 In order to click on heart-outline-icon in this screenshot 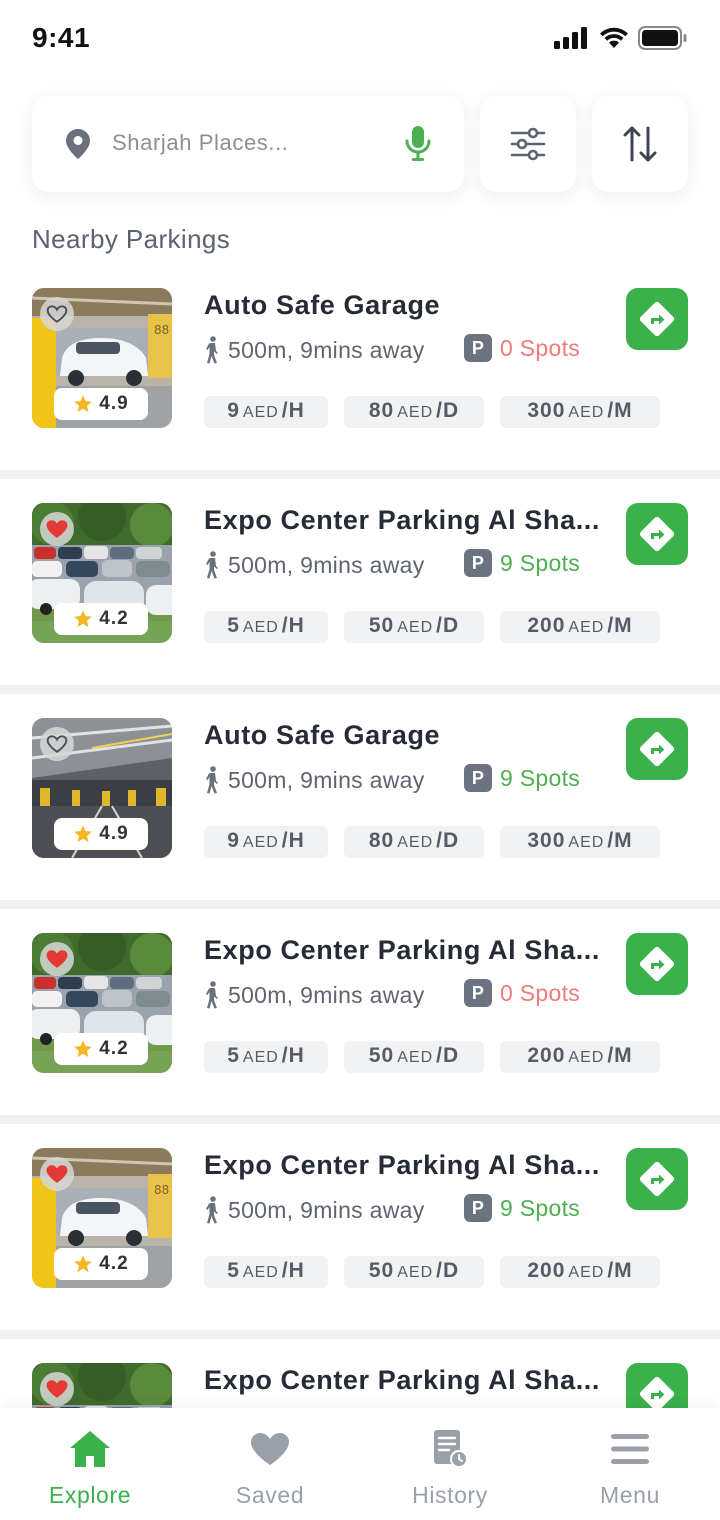, I will do `click(57, 744)`.